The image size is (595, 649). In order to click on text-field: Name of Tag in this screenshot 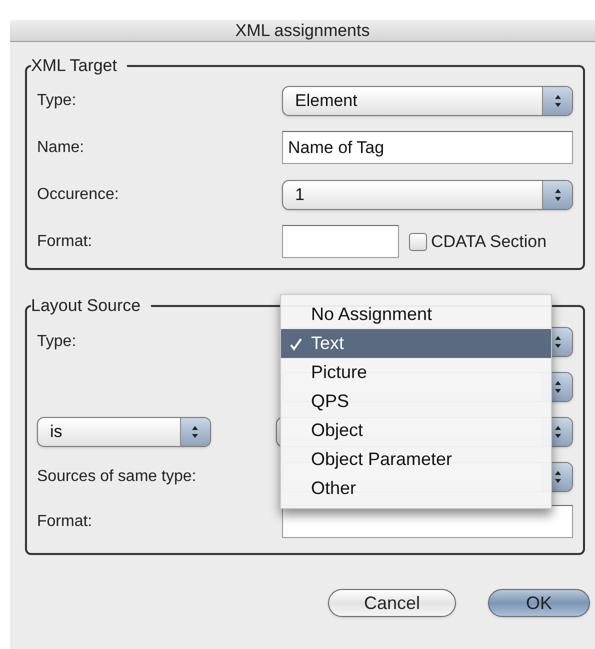, I will do `click(427, 147)`.